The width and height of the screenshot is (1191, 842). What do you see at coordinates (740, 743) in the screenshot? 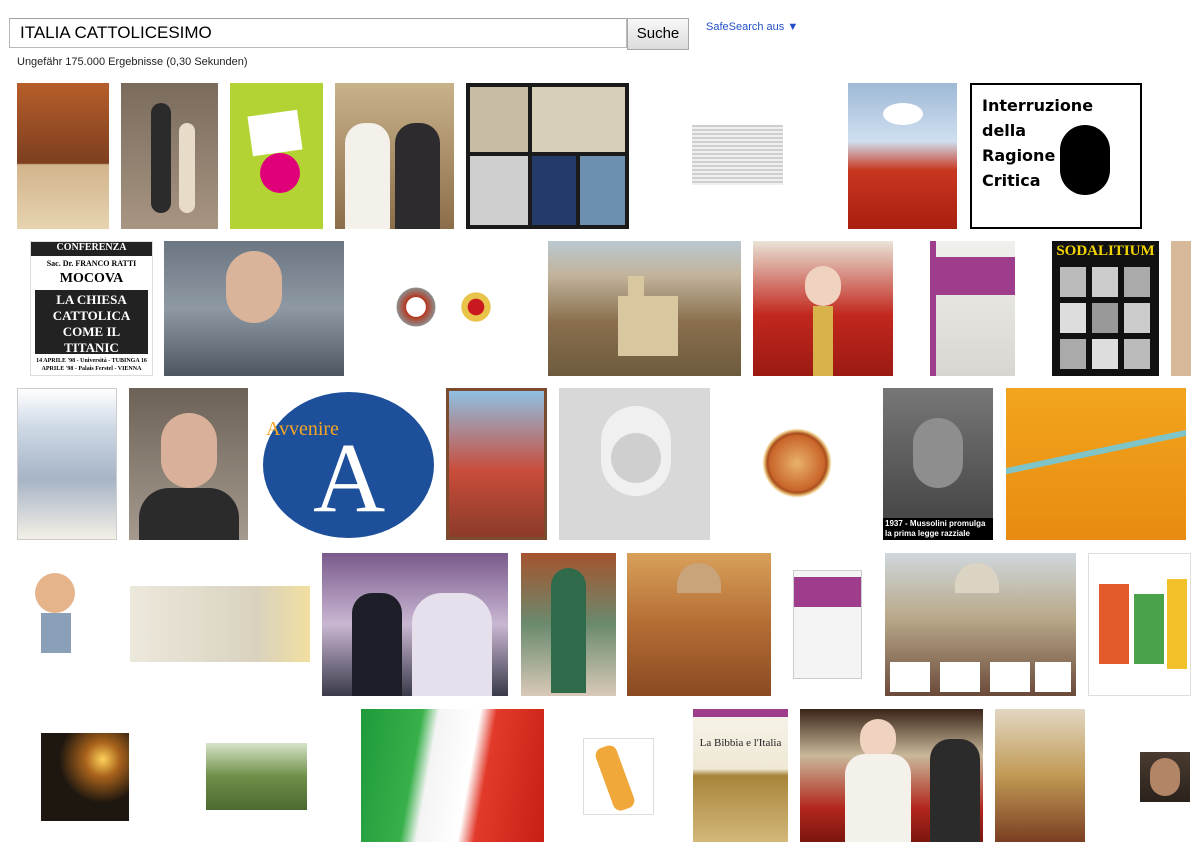
I see `thumbnail-text: La Bibbia e l'Italia` at bounding box center [740, 743].